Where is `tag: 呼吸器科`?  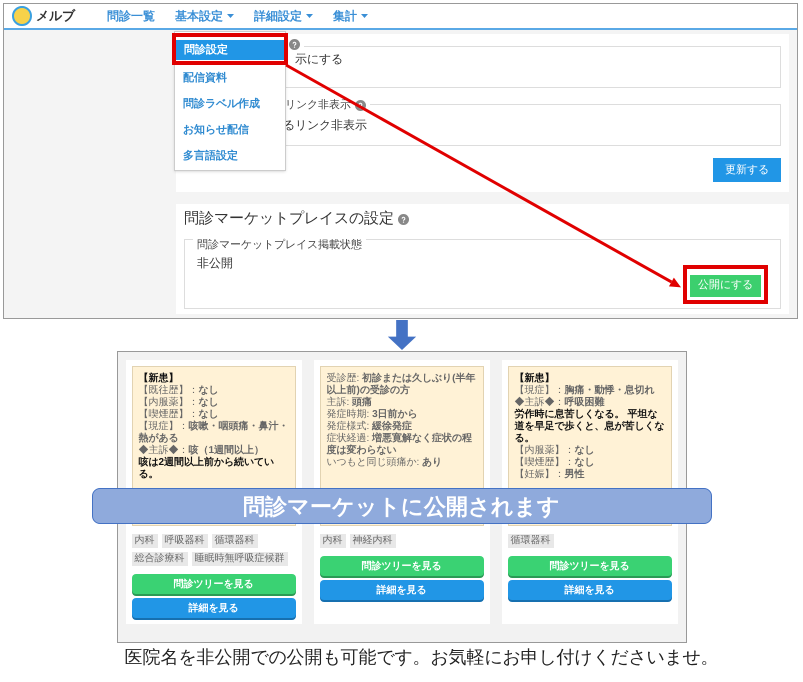
tag: 呼吸器科 is located at coordinates (185, 541).